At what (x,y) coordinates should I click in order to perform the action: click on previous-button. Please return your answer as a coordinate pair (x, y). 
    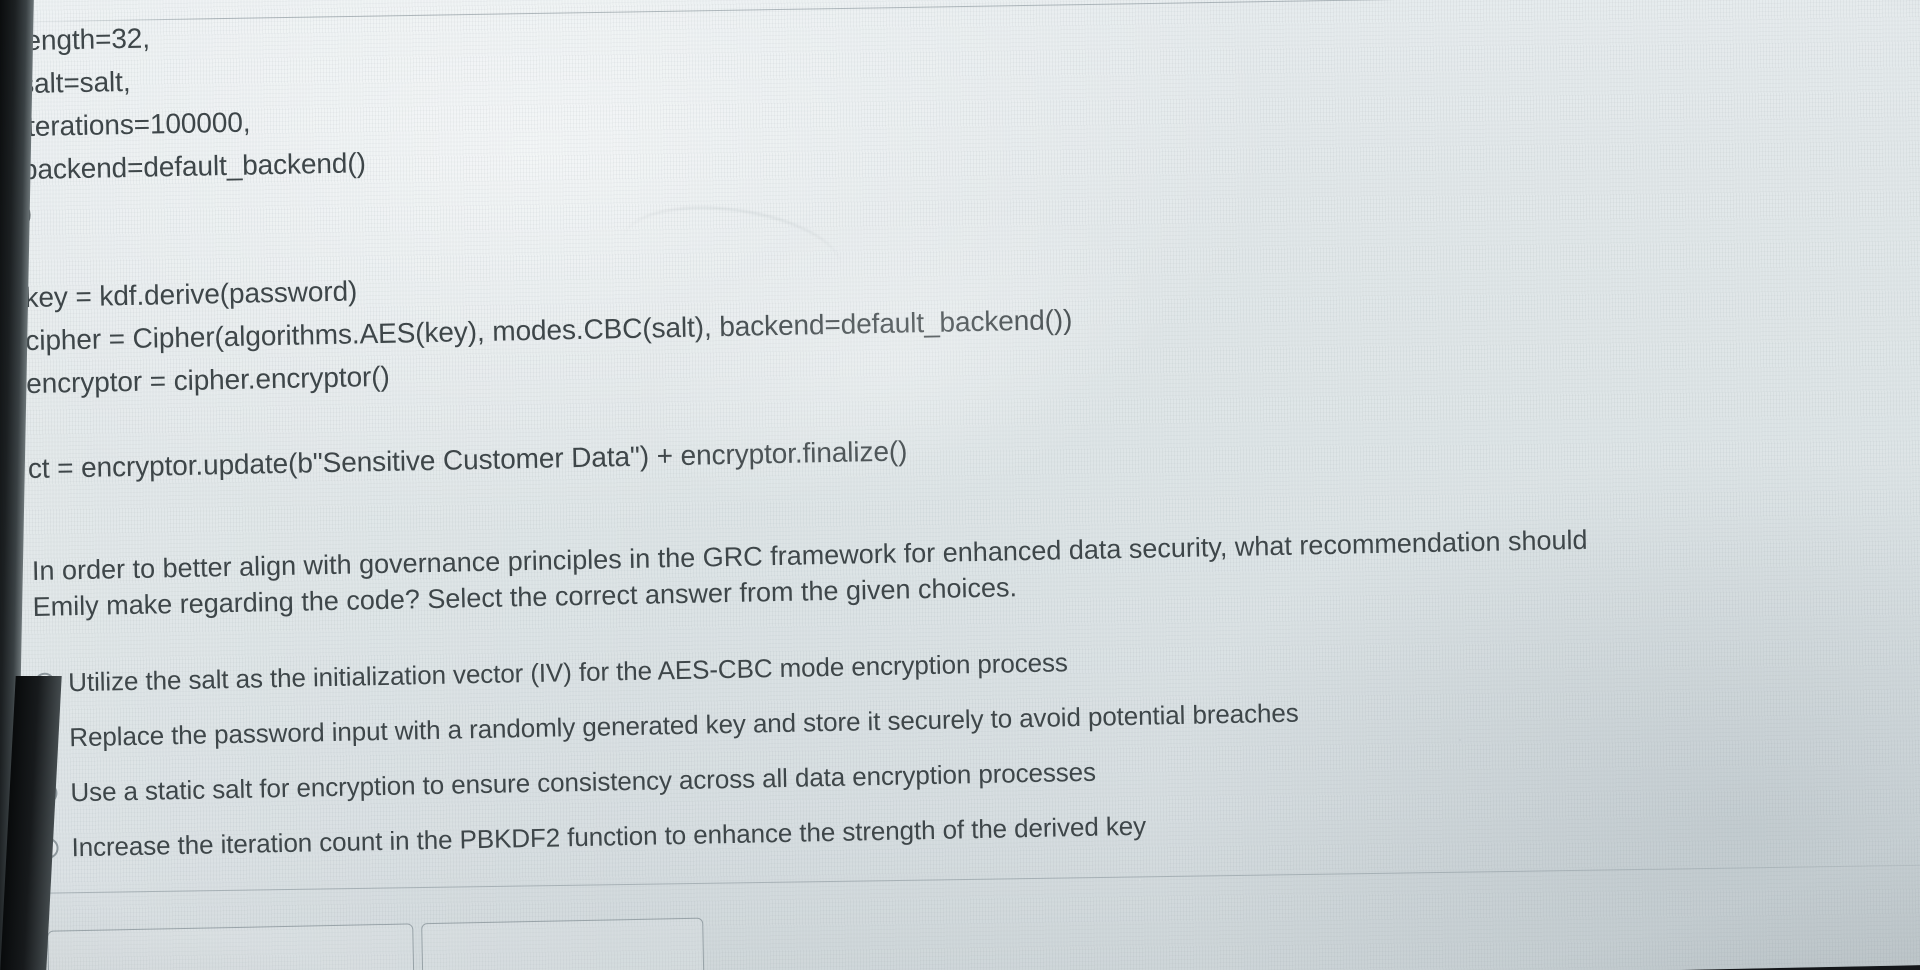
    Looking at the image, I should click on (231, 946).